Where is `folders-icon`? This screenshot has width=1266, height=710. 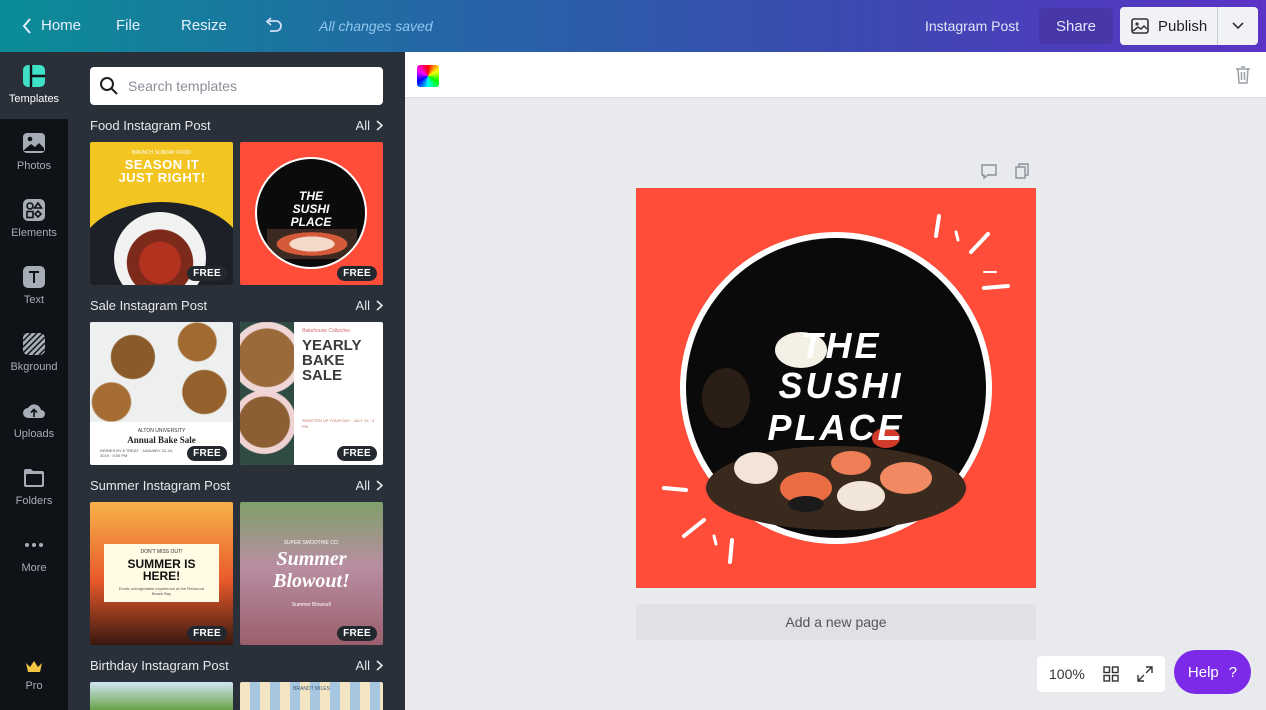
folders-icon is located at coordinates (34, 478).